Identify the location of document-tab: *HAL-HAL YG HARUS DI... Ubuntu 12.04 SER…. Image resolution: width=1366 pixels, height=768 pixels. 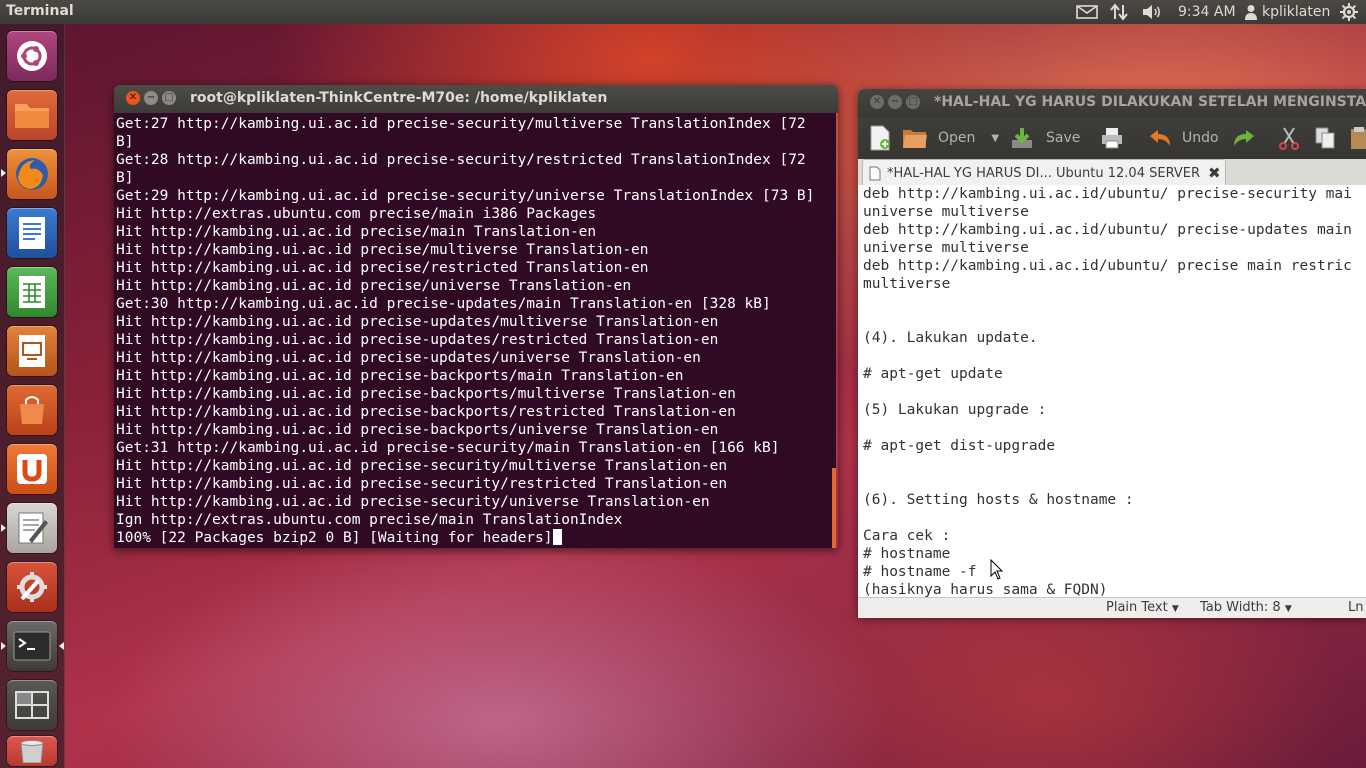
(1044, 172).